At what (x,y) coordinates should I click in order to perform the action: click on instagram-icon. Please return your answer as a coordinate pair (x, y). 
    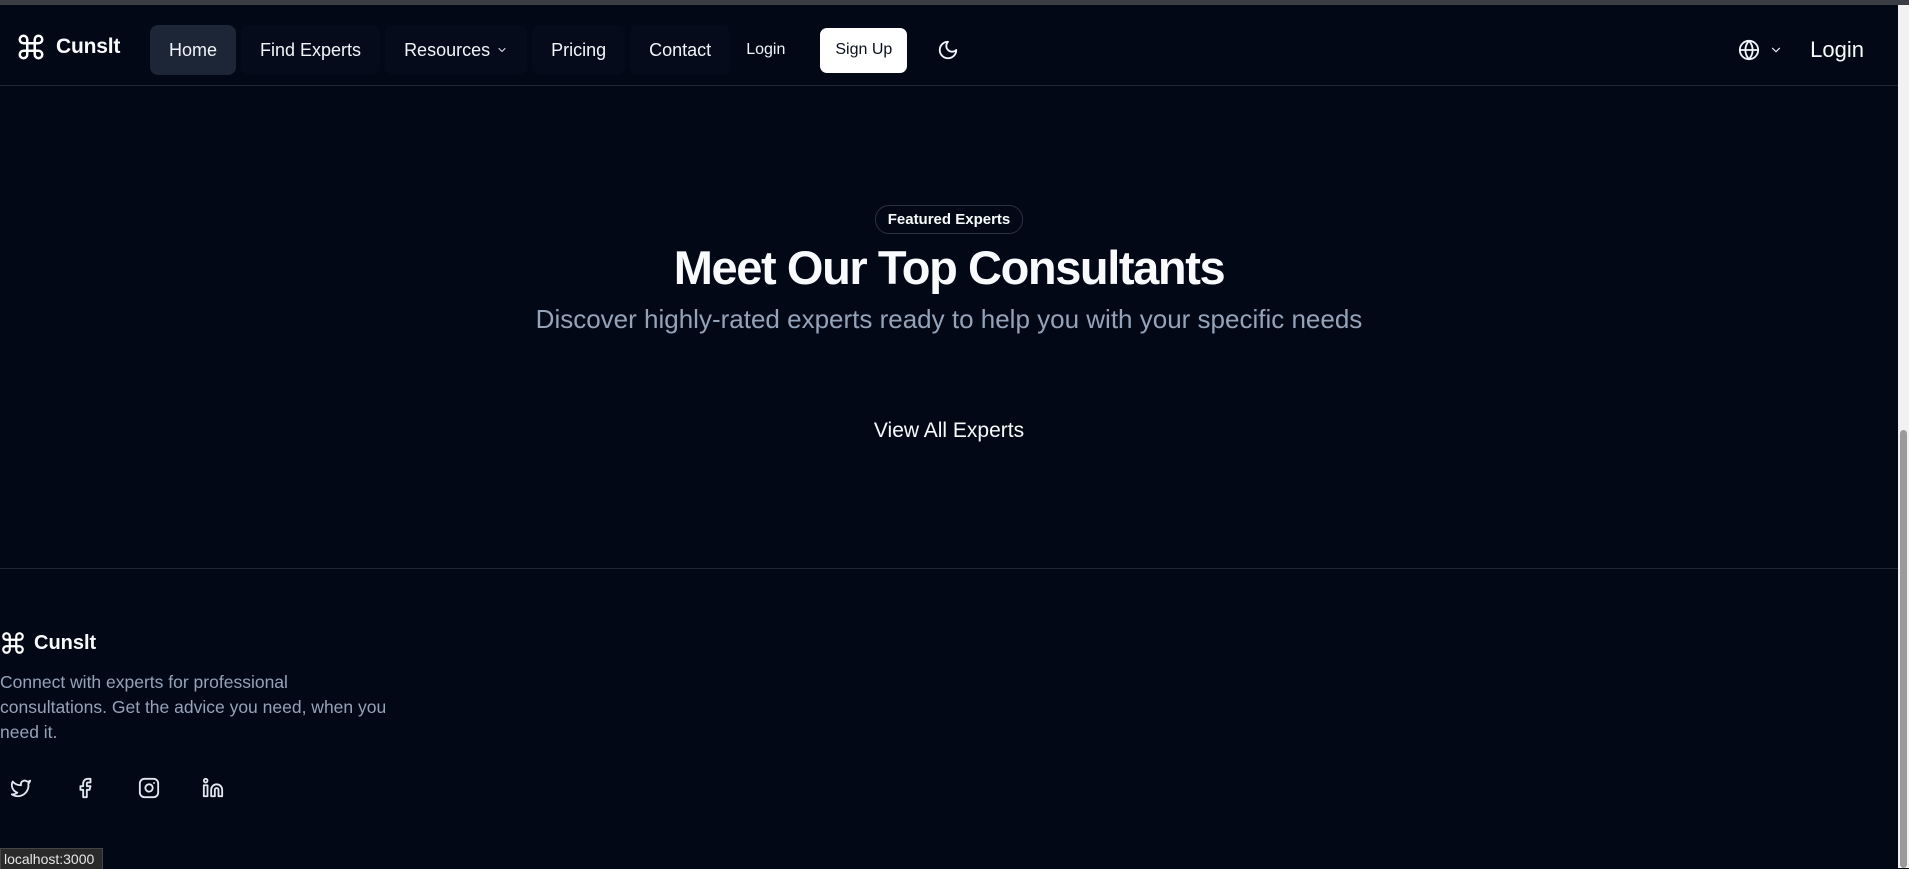
    Looking at the image, I should click on (149, 788).